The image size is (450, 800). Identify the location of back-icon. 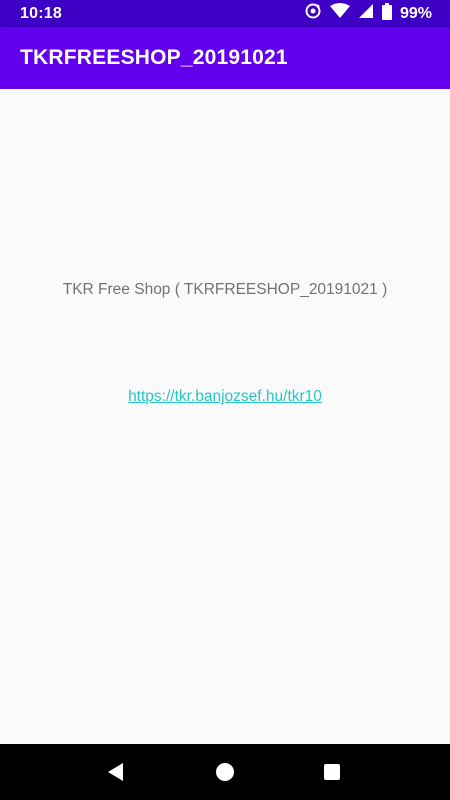
(115, 772).